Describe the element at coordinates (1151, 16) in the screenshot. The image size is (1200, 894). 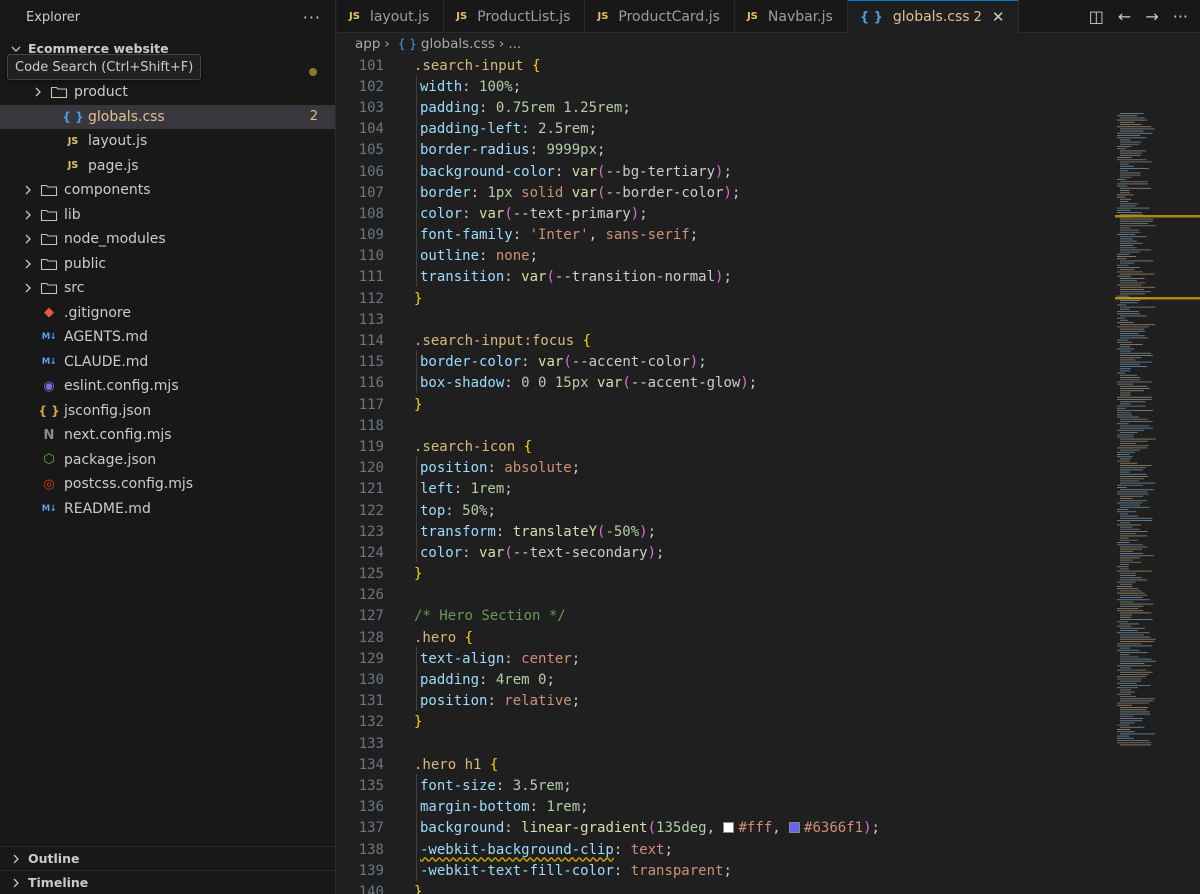
I see `go-forward-icon: →` at that location.